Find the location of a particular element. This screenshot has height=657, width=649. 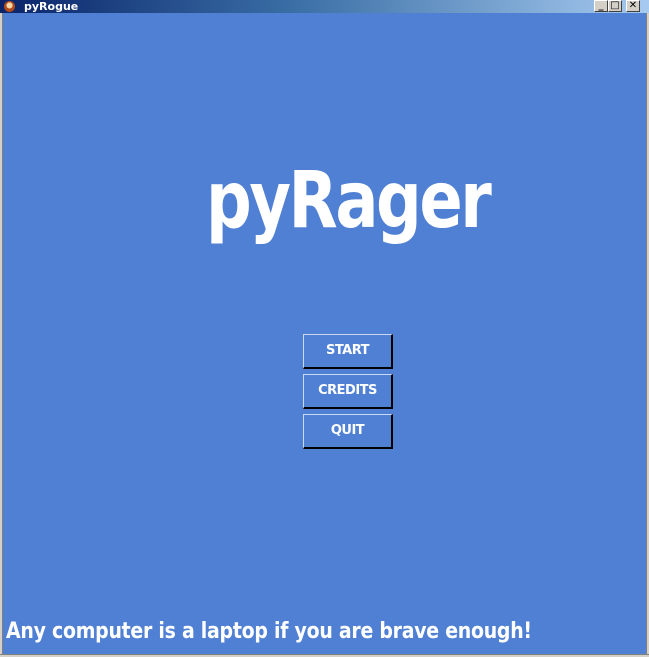

game-title: pyRager is located at coordinates (349, 201).